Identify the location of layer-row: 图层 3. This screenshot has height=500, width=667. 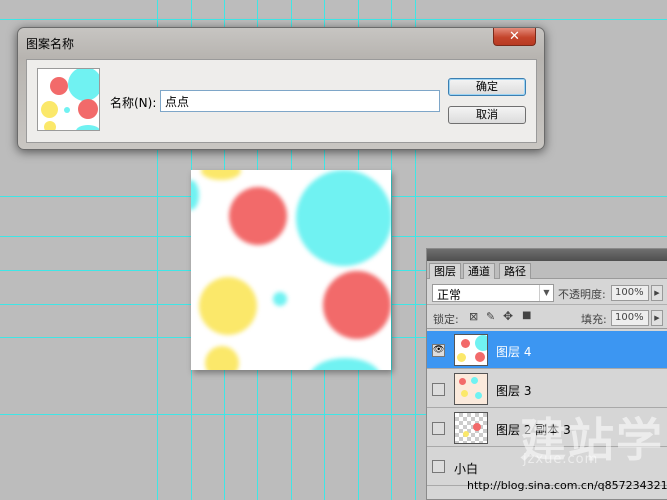
(547, 389).